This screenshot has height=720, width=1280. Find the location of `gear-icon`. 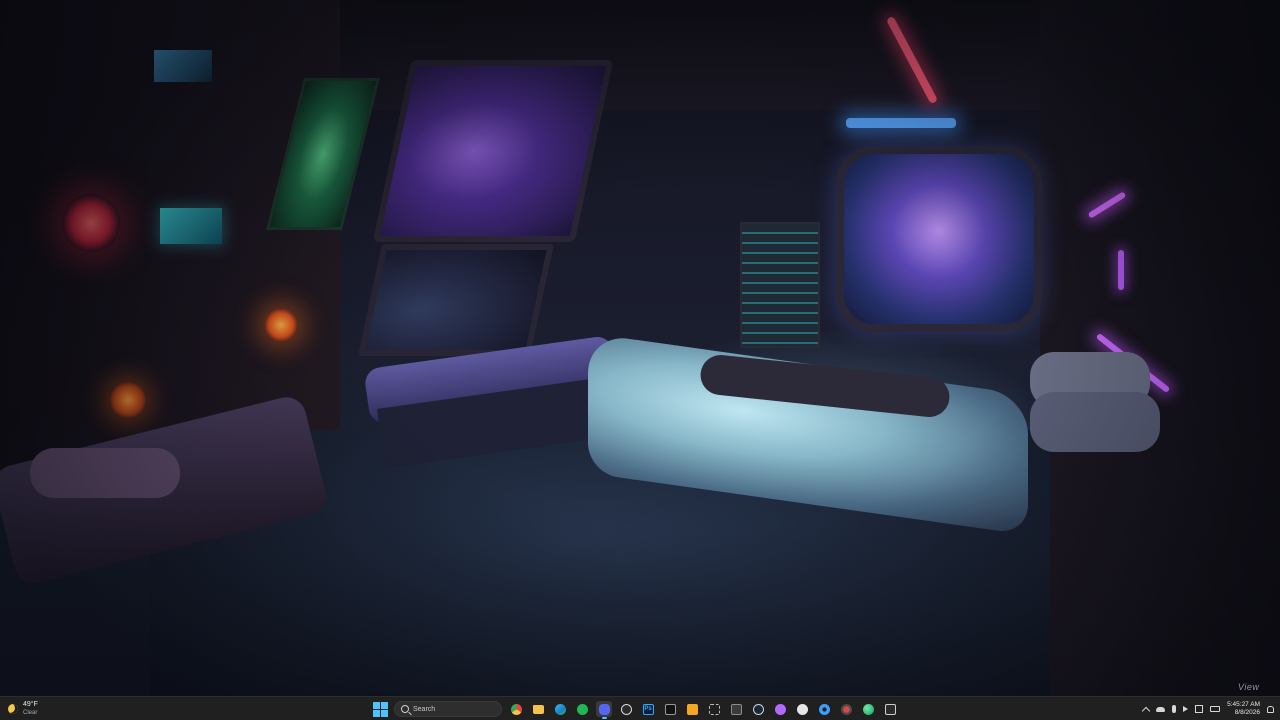

gear-icon is located at coordinates (824, 709).